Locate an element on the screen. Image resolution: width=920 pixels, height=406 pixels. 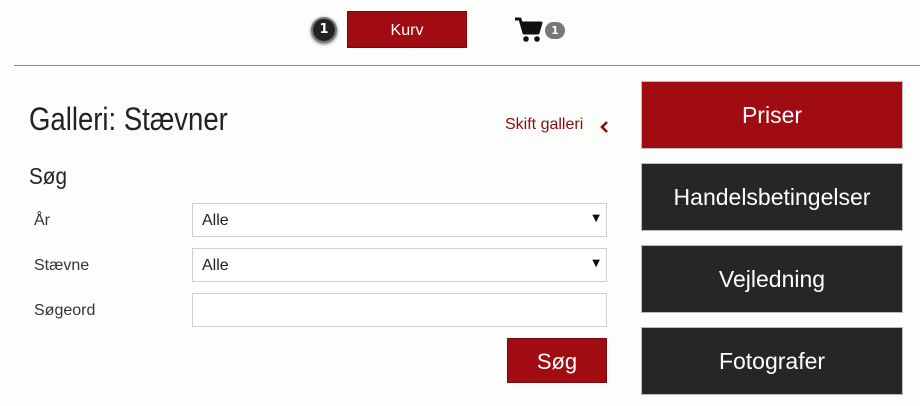
prices-button: Priser is located at coordinates (772, 115).